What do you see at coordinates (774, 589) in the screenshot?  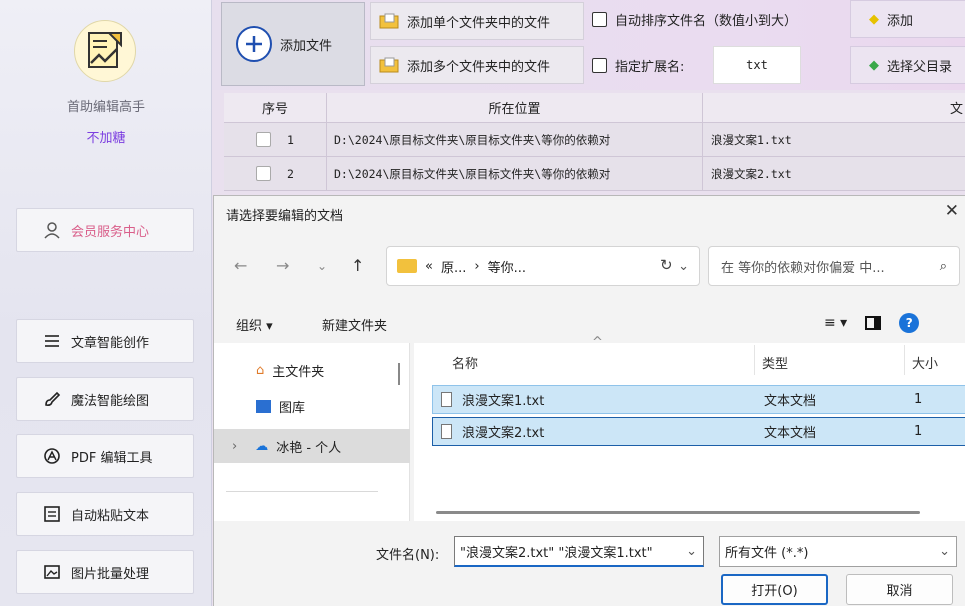 I see `open-button: 打开(O)` at bounding box center [774, 589].